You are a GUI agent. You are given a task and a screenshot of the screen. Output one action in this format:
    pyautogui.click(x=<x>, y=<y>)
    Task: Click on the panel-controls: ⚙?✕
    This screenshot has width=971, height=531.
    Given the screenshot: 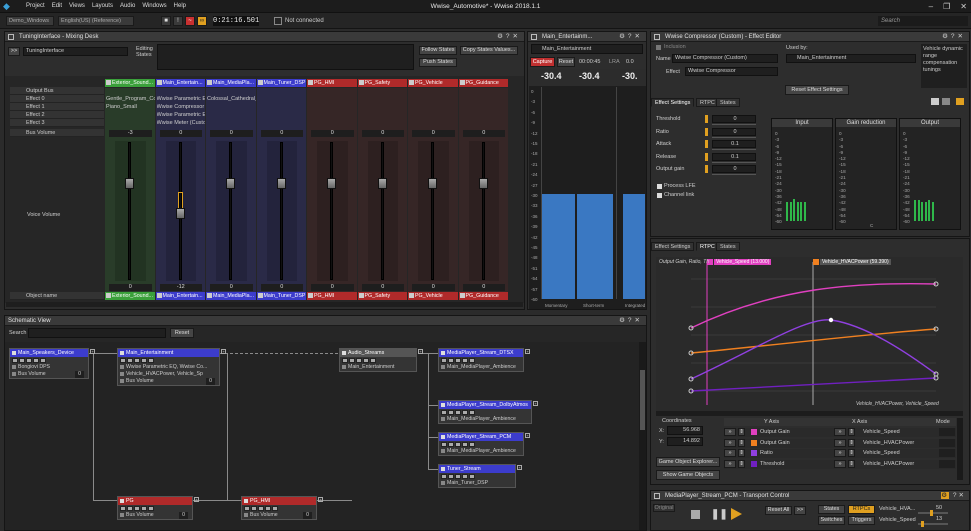 What is the action you would take?
    pyautogui.click(x=954, y=37)
    